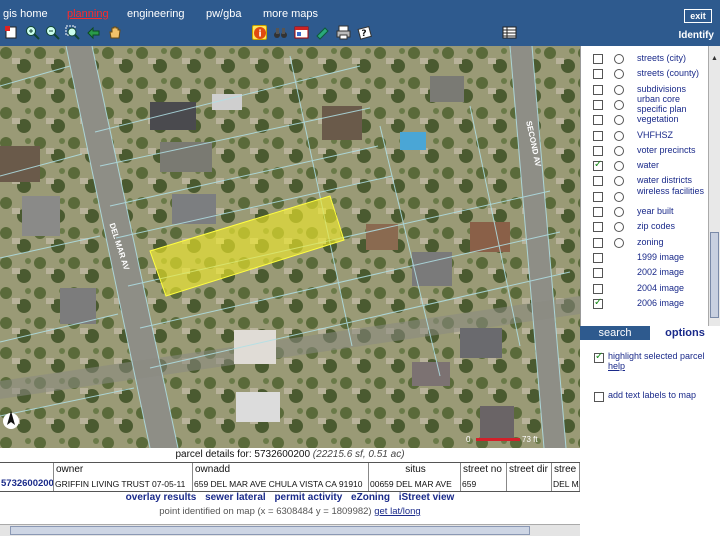  I want to click on layers-scrollbar: ▲, so click(714, 186).